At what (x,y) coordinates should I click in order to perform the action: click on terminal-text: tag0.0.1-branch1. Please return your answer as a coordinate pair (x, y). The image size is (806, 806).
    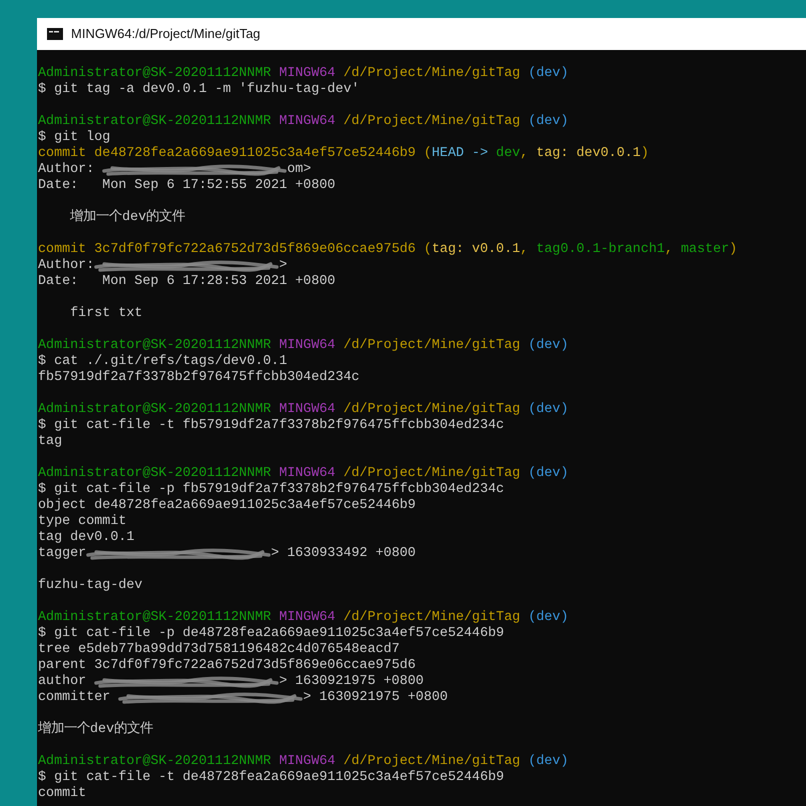
    Looking at the image, I should click on (600, 250).